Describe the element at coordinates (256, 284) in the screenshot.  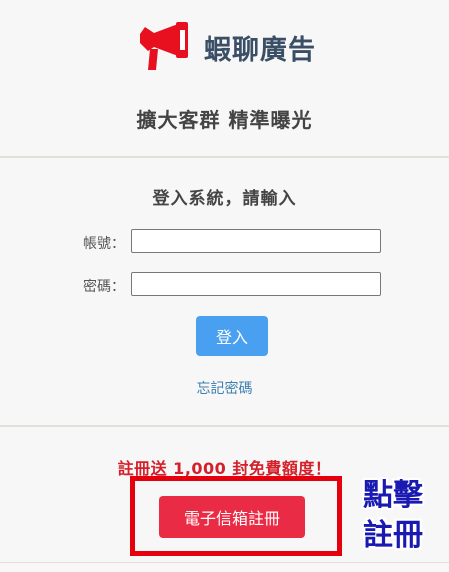
I see `password-input` at that location.